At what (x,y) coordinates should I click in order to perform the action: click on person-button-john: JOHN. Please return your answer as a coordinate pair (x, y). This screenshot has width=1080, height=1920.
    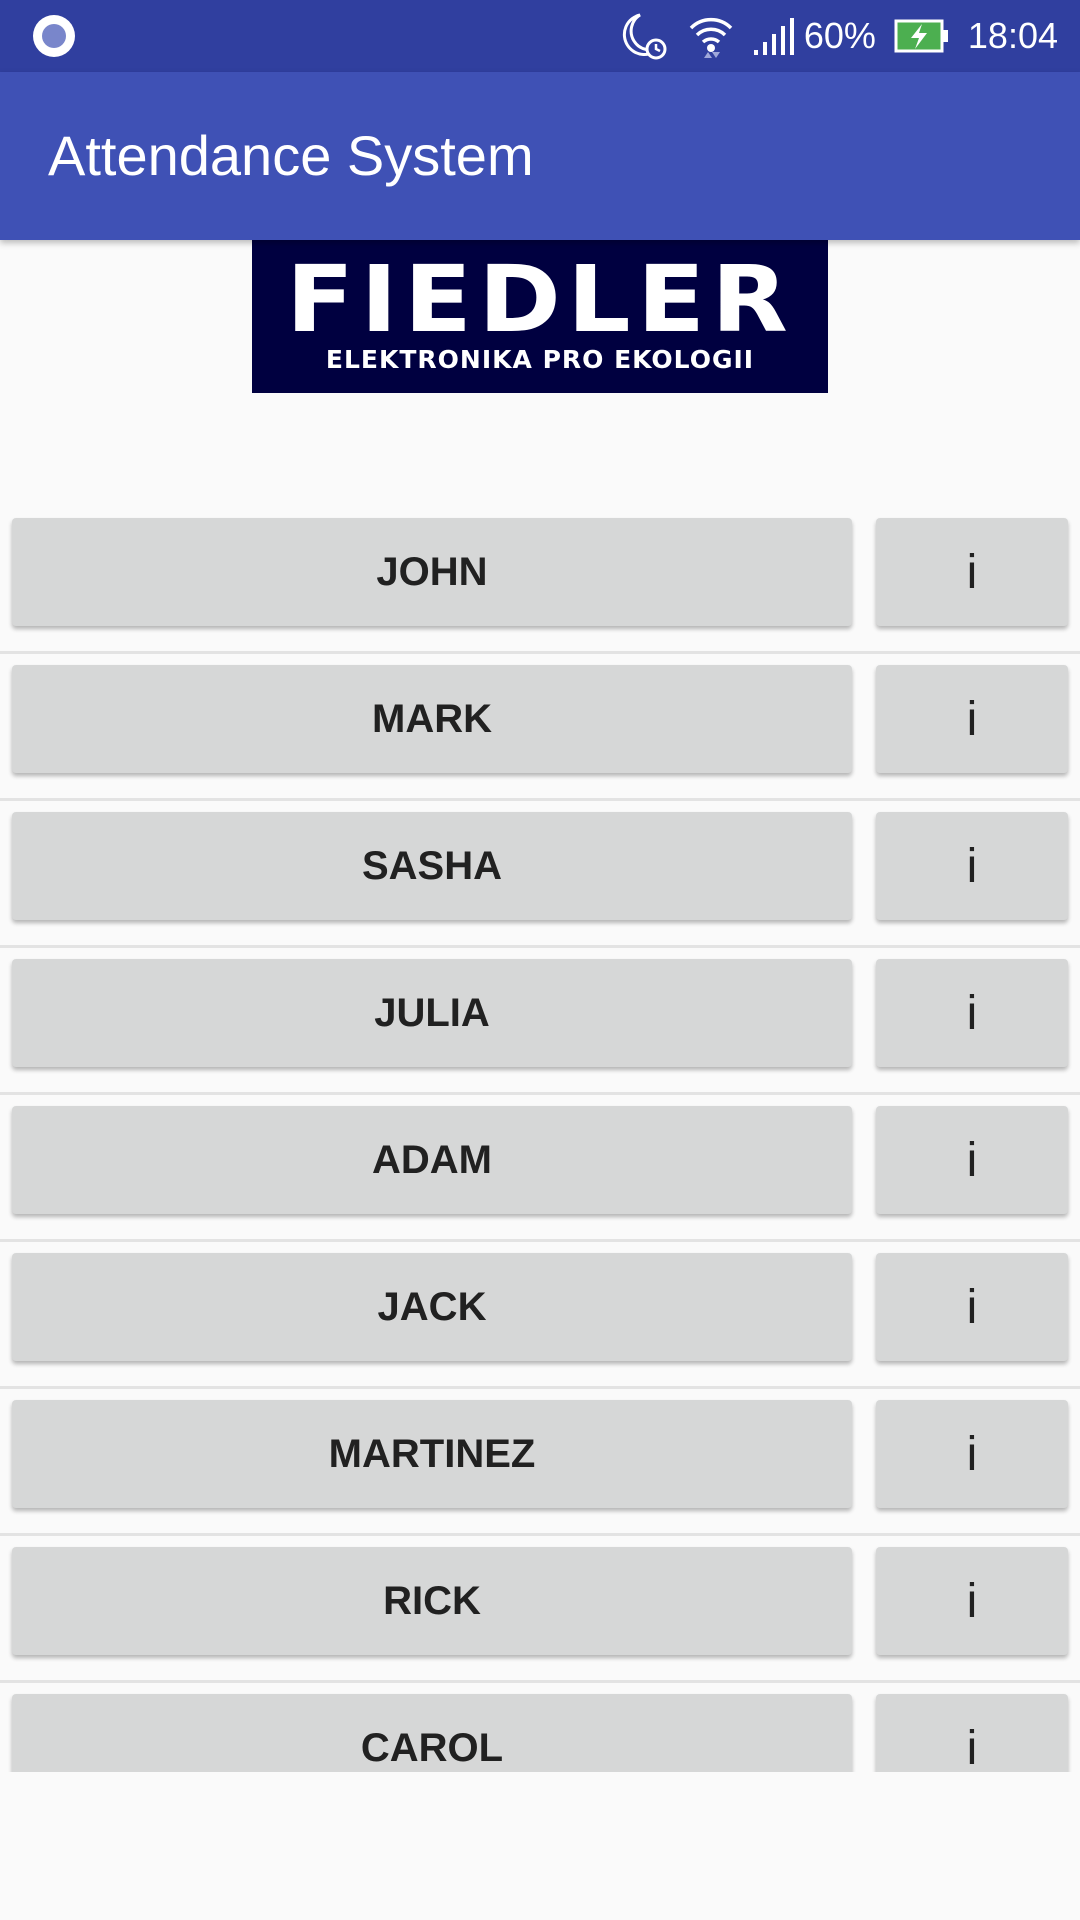
    Looking at the image, I should click on (432, 572).